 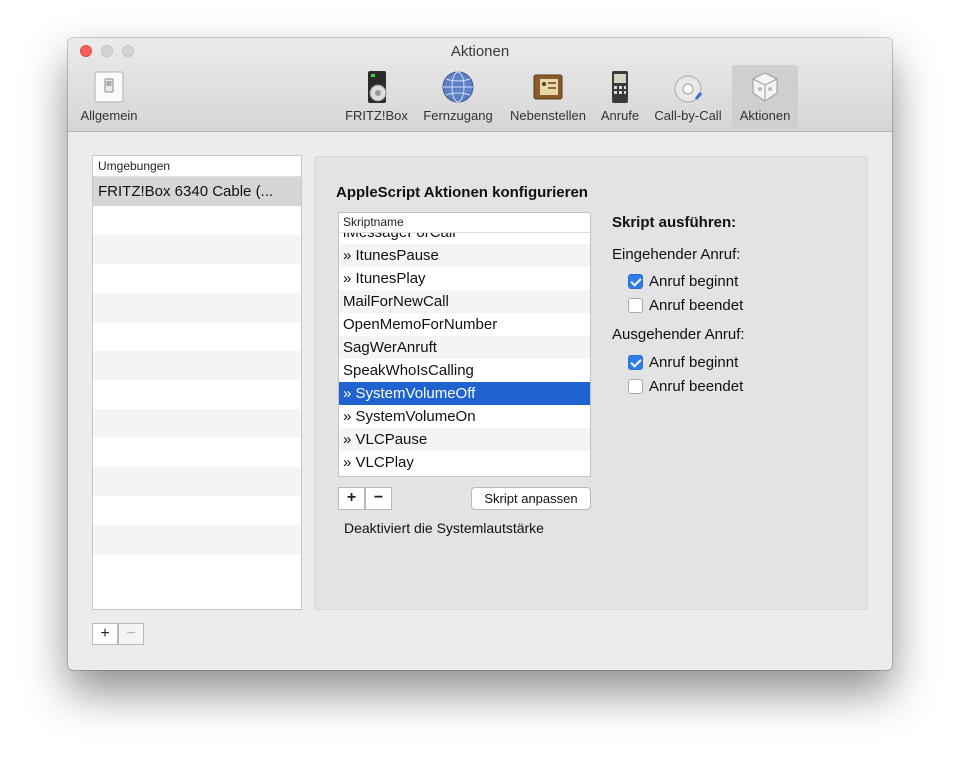 What do you see at coordinates (548, 115) in the screenshot?
I see `tab-label: Nebenstellen` at bounding box center [548, 115].